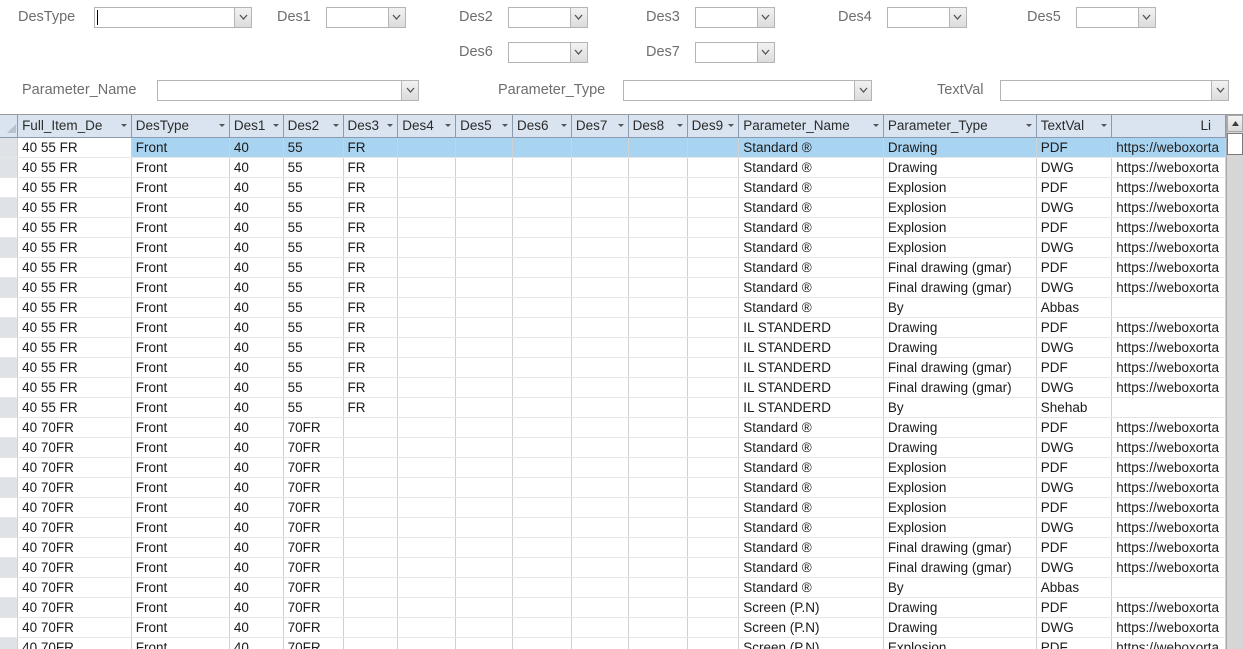 The height and width of the screenshot is (649, 1243). I want to click on des1-input, so click(357, 17).